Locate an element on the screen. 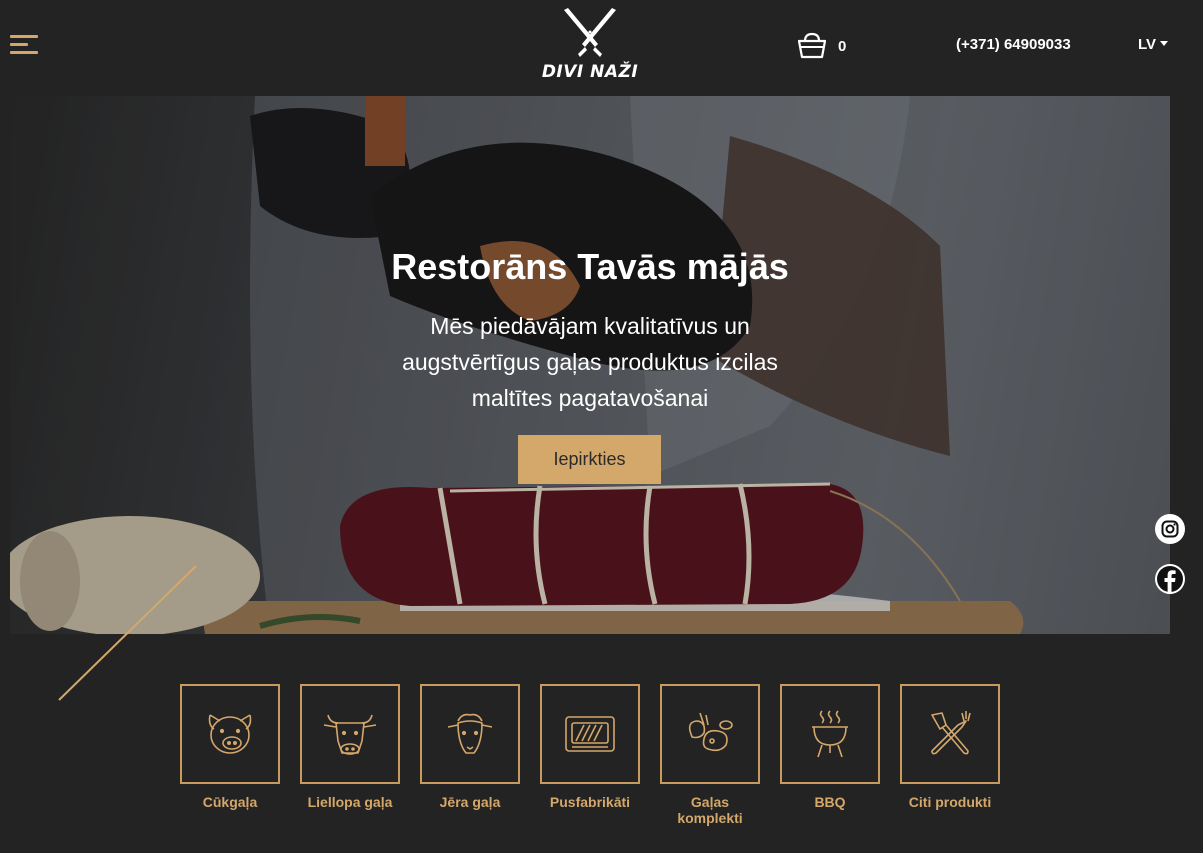  category-label: BBQ is located at coordinates (830, 802).